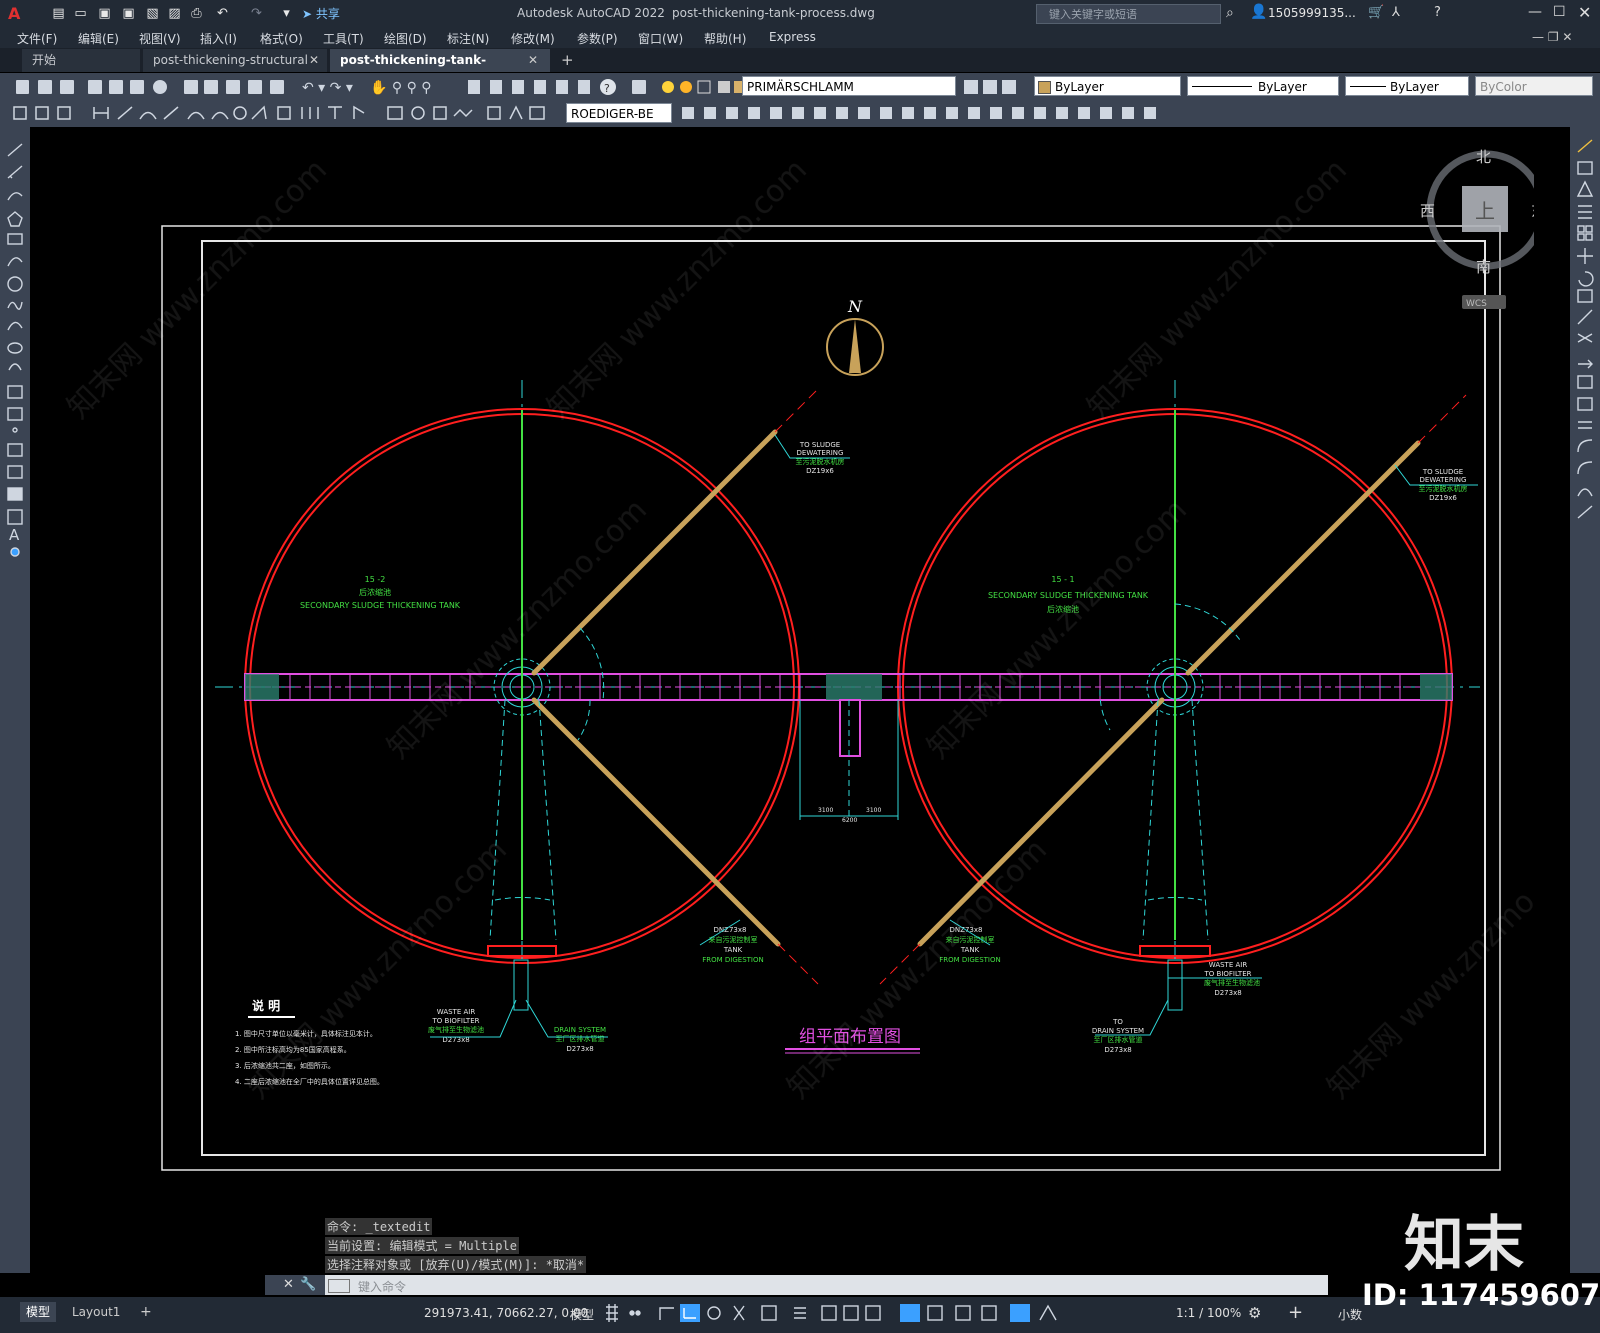 Image resolution: width=1600 pixels, height=1333 pixels. Describe the element at coordinates (703, 87) in the screenshot. I see `layer-state-icons` at that location.